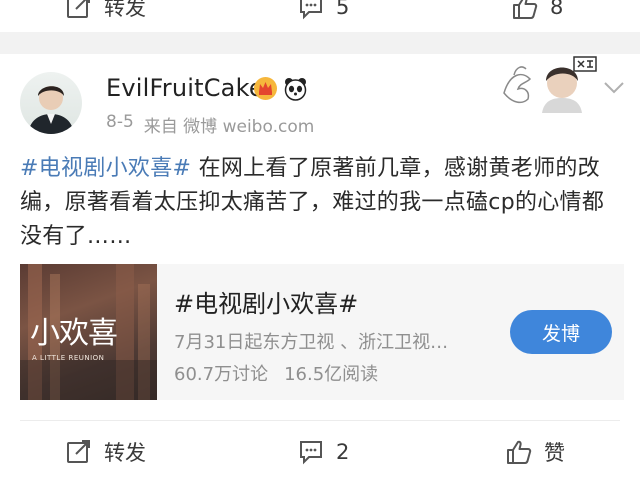  What do you see at coordinates (51, 103) in the screenshot?
I see `avatar` at bounding box center [51, 103].